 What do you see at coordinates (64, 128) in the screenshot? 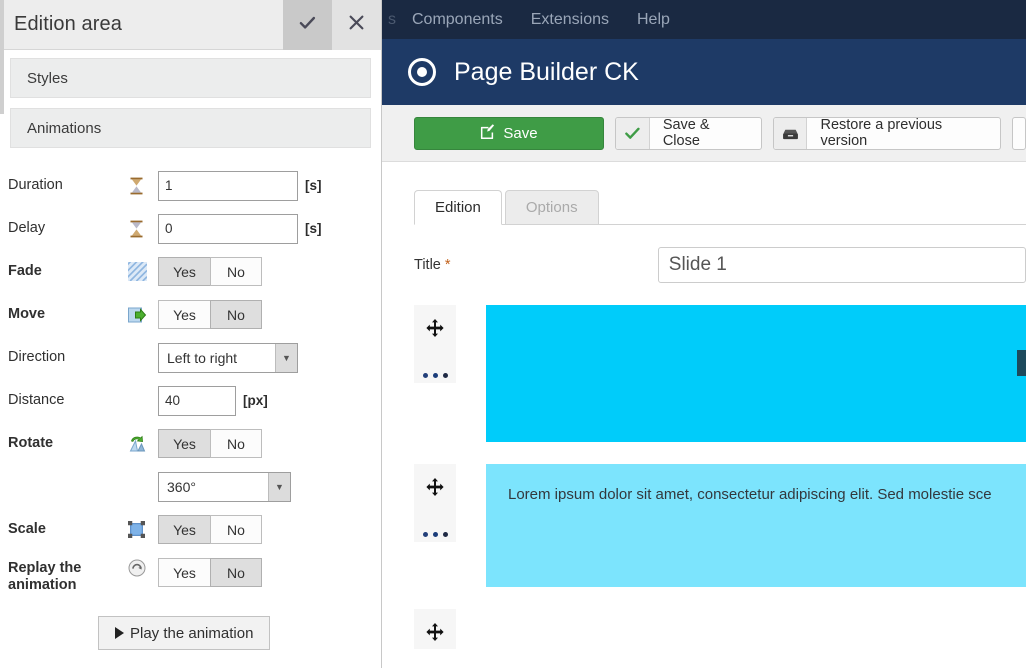
I see `accordion-animations-label: Animations` at bounding box center [64, 128].